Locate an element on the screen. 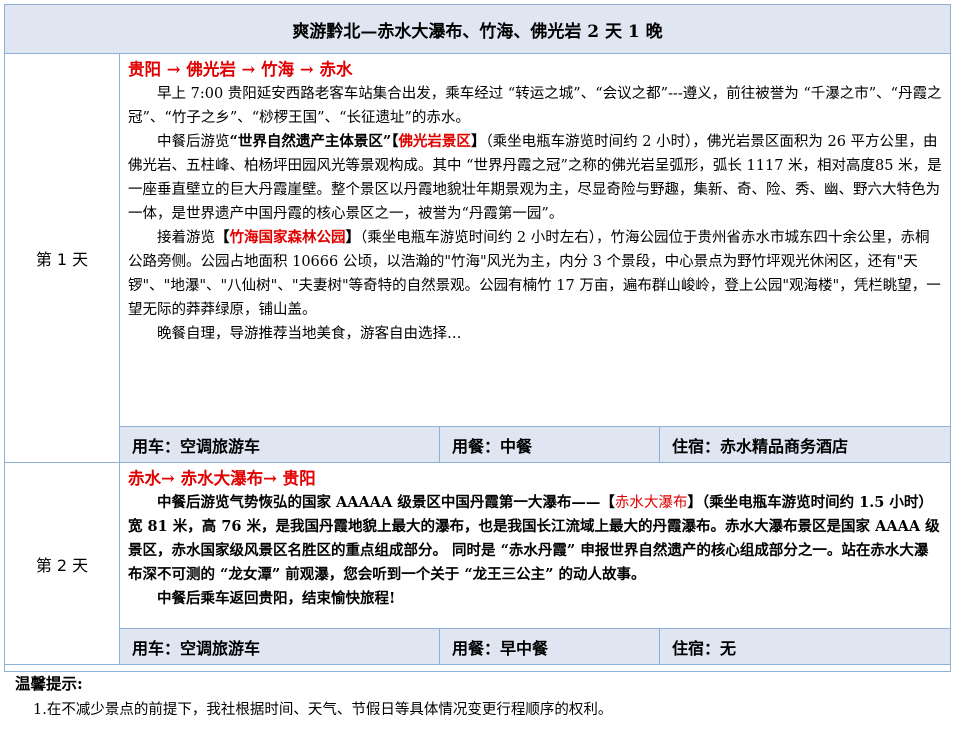 The image size is (957, 729). day-1-label: 第 1 天 is located at coordinates (62, 258).